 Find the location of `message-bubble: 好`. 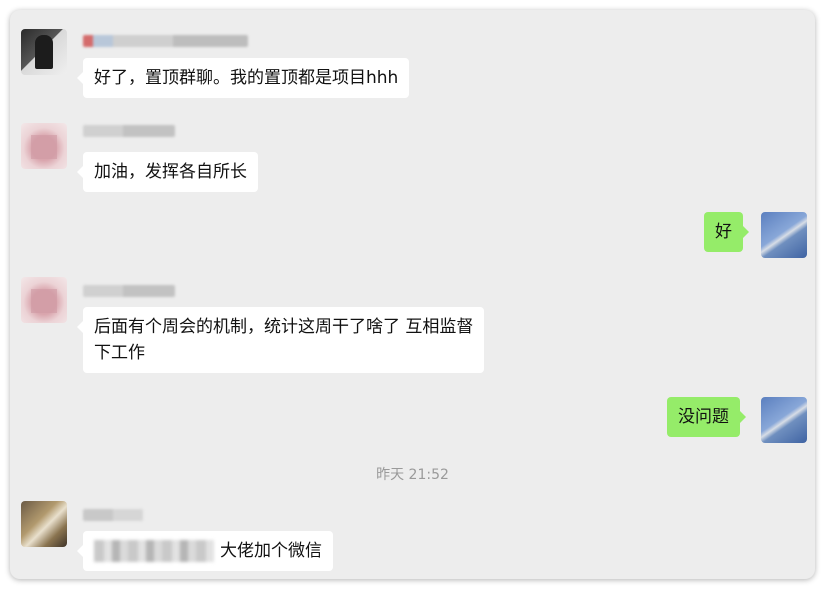

message-bubble: 好 is located at coordinates (726, 232).